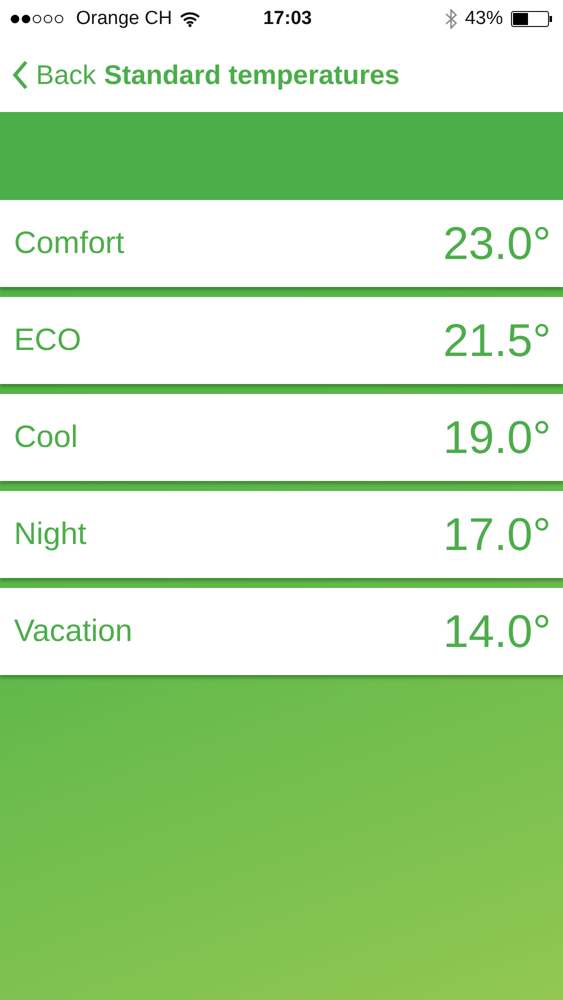 The height and width of the screenshot is (1000, 563). What do you see at coordinates (497, 243) in the screenshot?
I see `temperature-value: 23.0°` at bounding box center [497, 243].